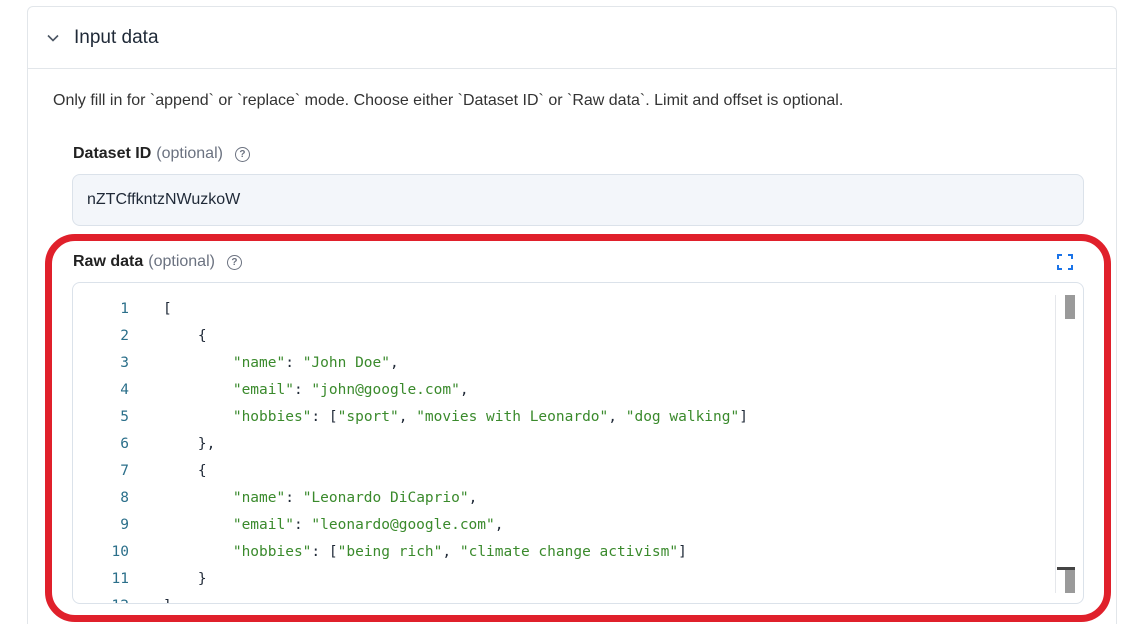 This screenshot has height=624, width=1144. I want to click on string-token: "John Doe", so click(346, 362).